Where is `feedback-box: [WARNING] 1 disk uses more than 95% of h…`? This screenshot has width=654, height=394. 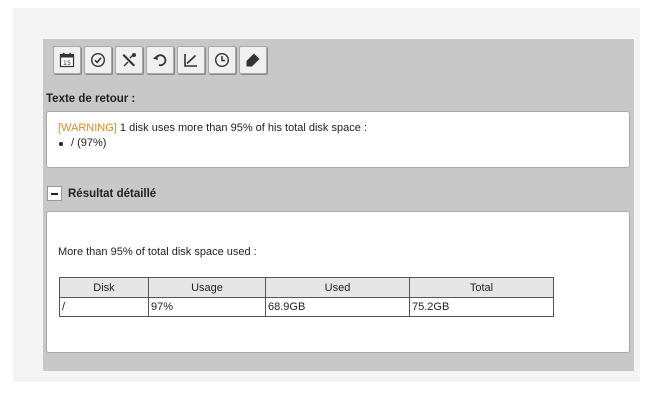
feedback-box: [WARNING] 1 disk uses more than 95% of h… is located at coordinates (338, 139).